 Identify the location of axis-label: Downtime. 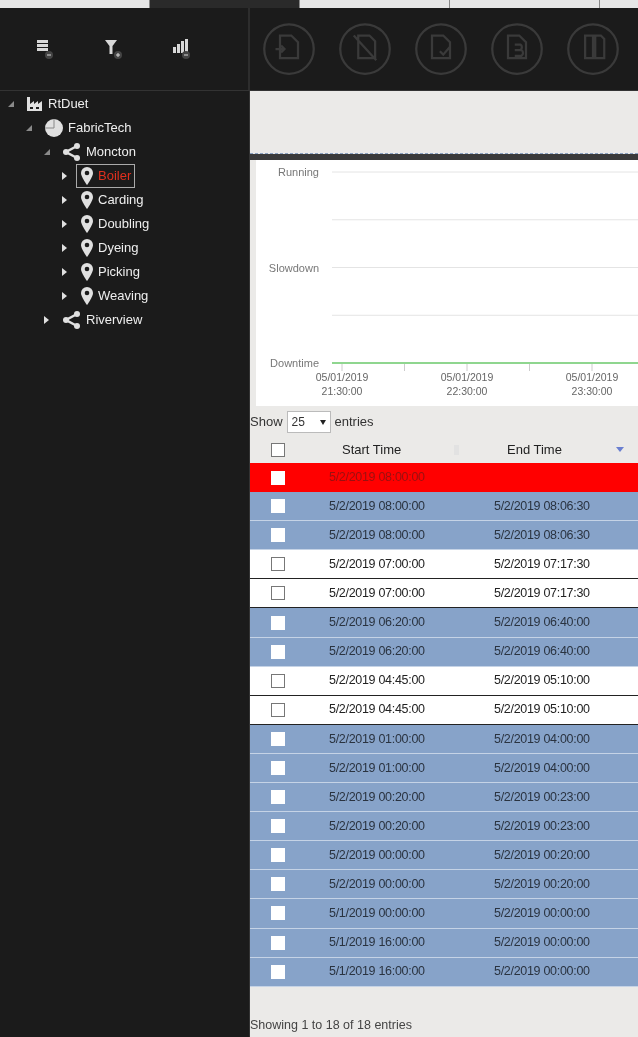
(294, 363).